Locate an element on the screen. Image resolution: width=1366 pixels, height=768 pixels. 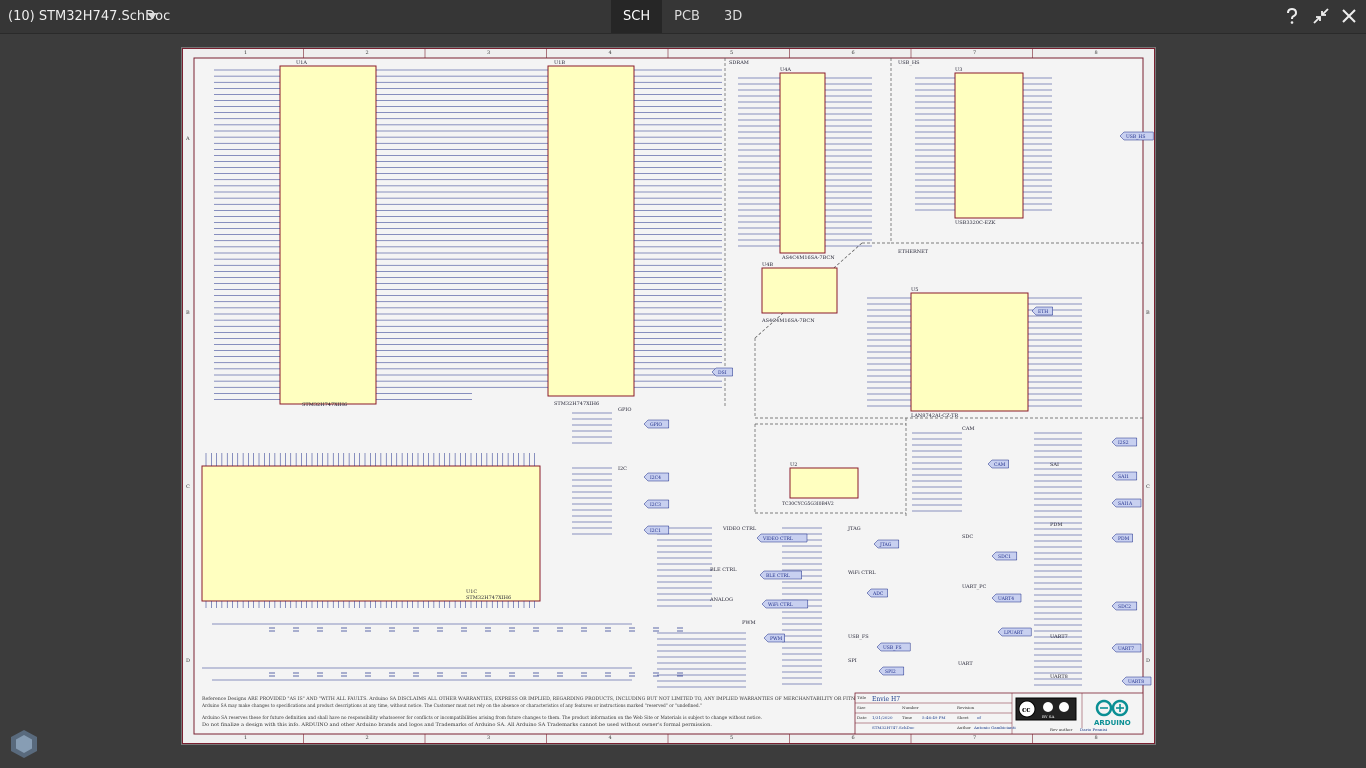
section-ethernet: ETHERNET is located at coordinates (913, 252).